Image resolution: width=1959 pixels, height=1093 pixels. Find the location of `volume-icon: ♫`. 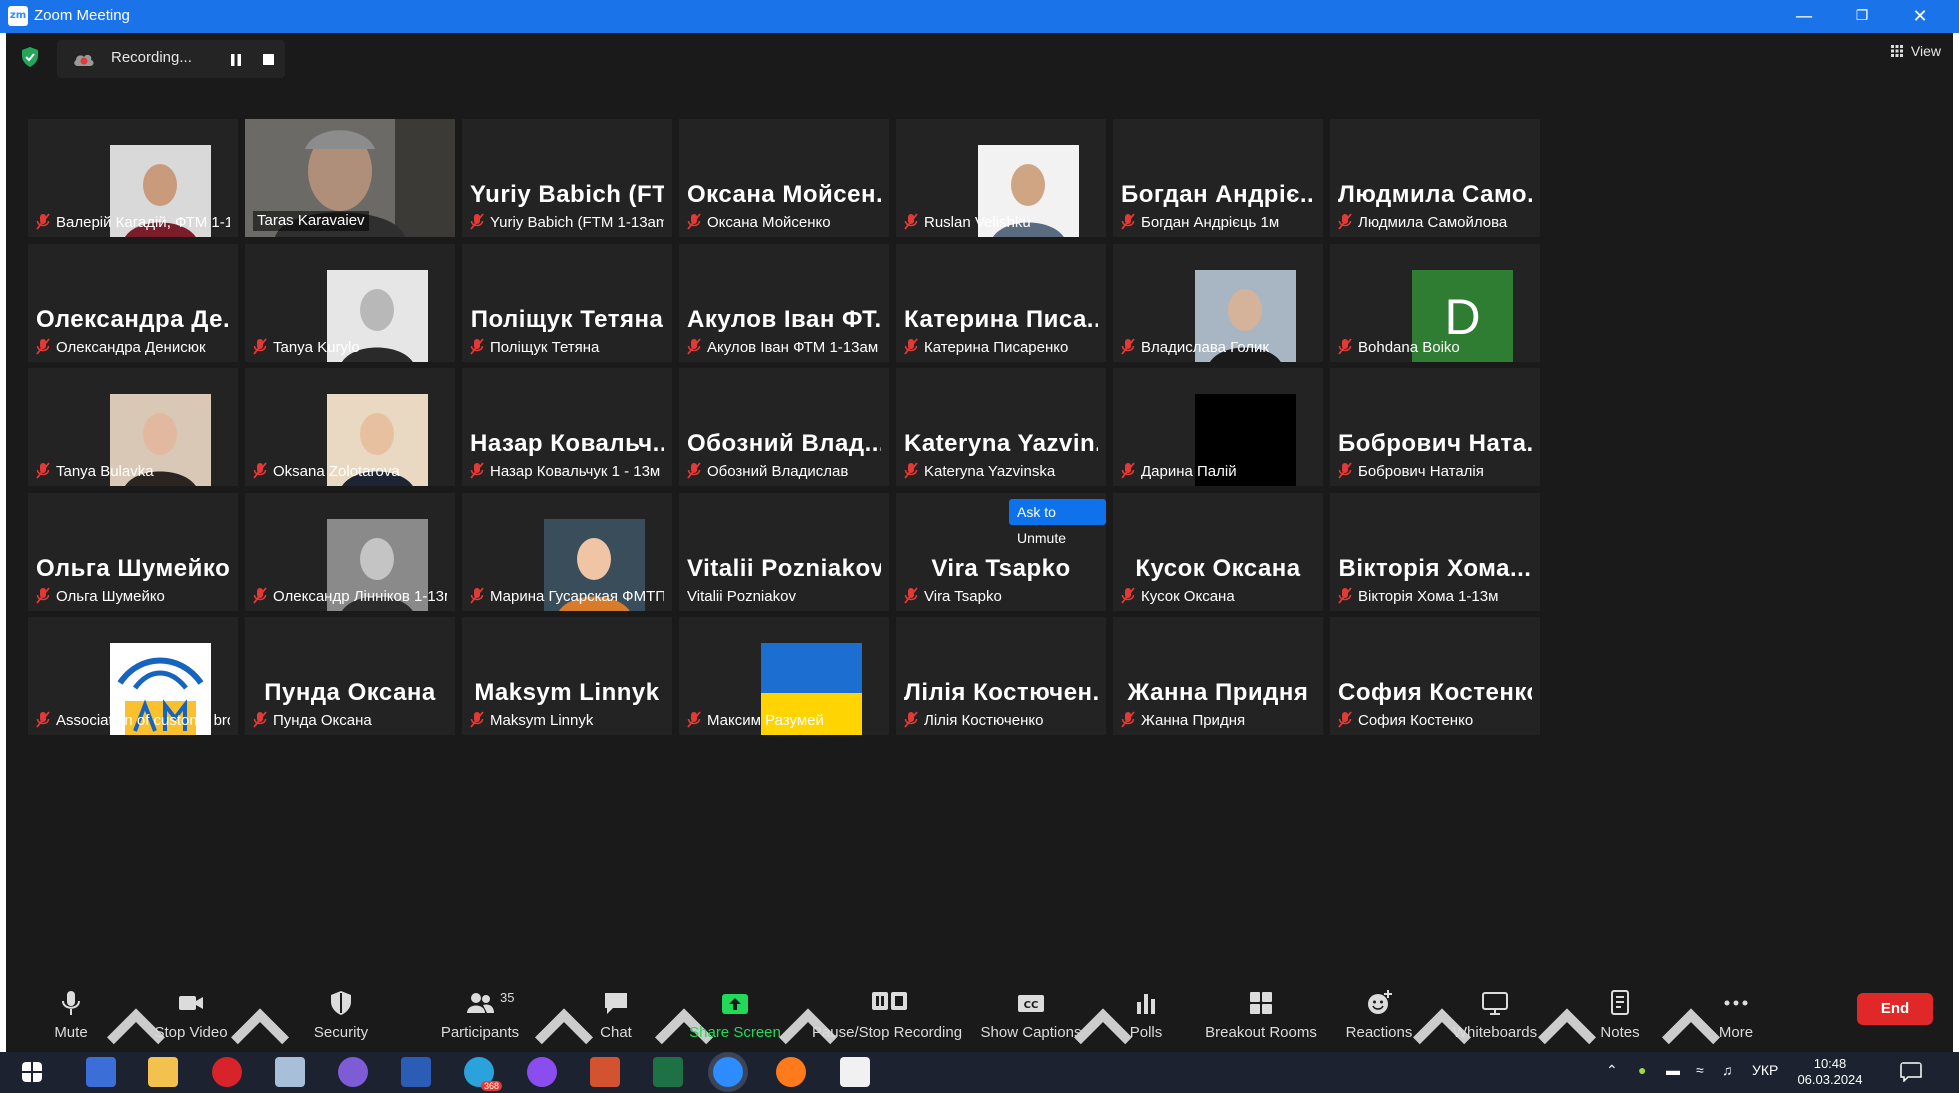

volume-icon: ♫ is located at coordinates (1727, 1070).